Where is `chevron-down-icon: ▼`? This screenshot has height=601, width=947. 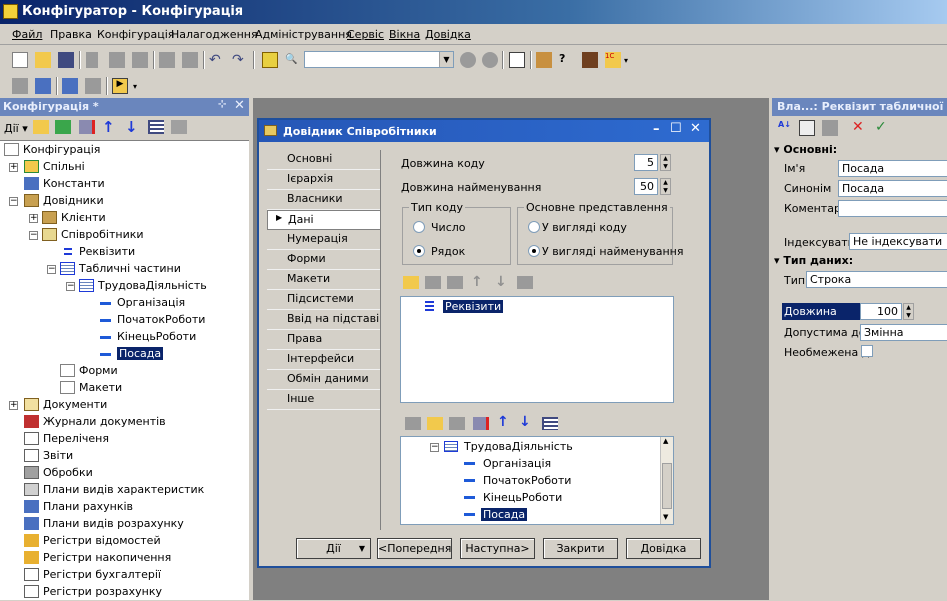
chevron-down-icon: ▼ is located at coordinates (446, 59).